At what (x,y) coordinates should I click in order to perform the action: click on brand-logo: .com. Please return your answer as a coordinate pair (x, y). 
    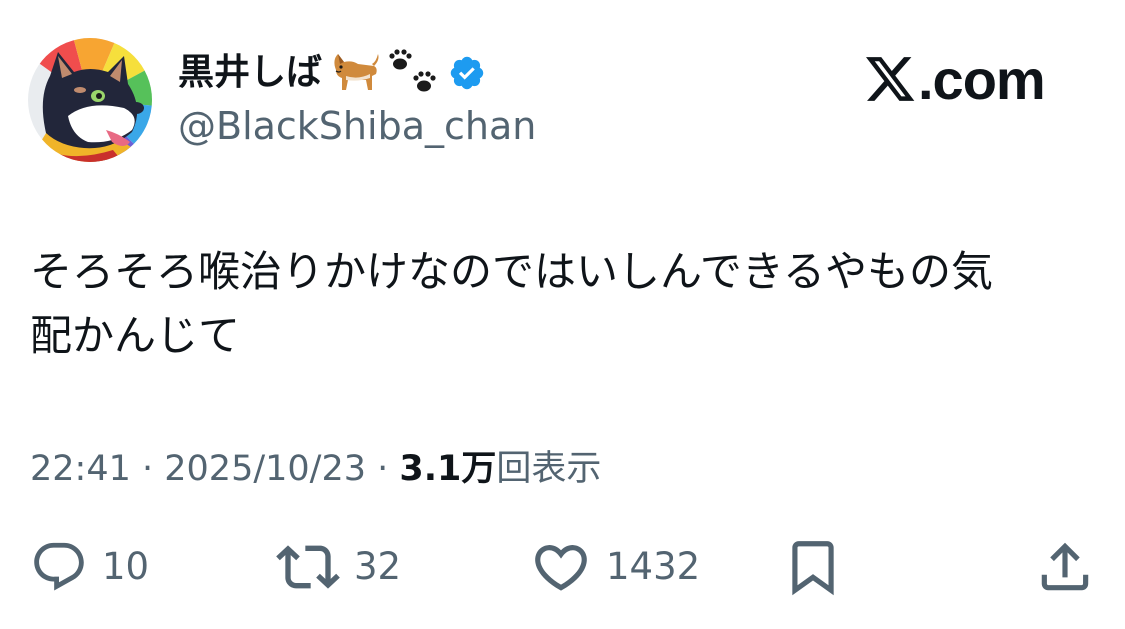
    Looking at the image, I should click on (956, 79).